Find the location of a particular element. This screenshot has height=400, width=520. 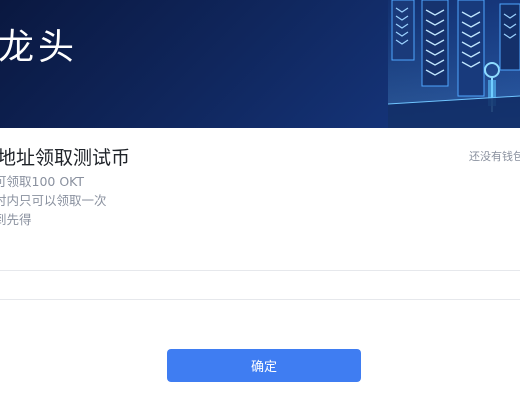

no-wallet-link: 还没有钱包 is located at coordinates (494, 156).